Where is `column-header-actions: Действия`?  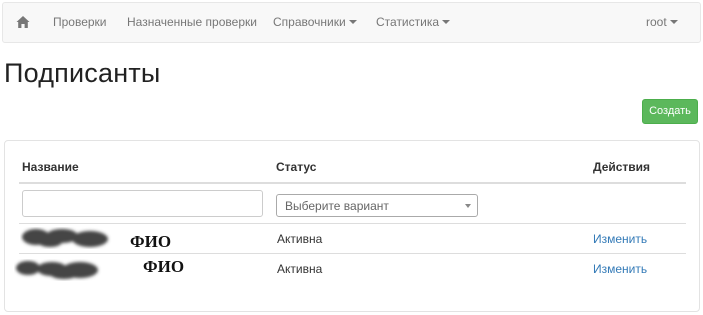 column-header-actions: Действия is located at coordinates (622, 167).